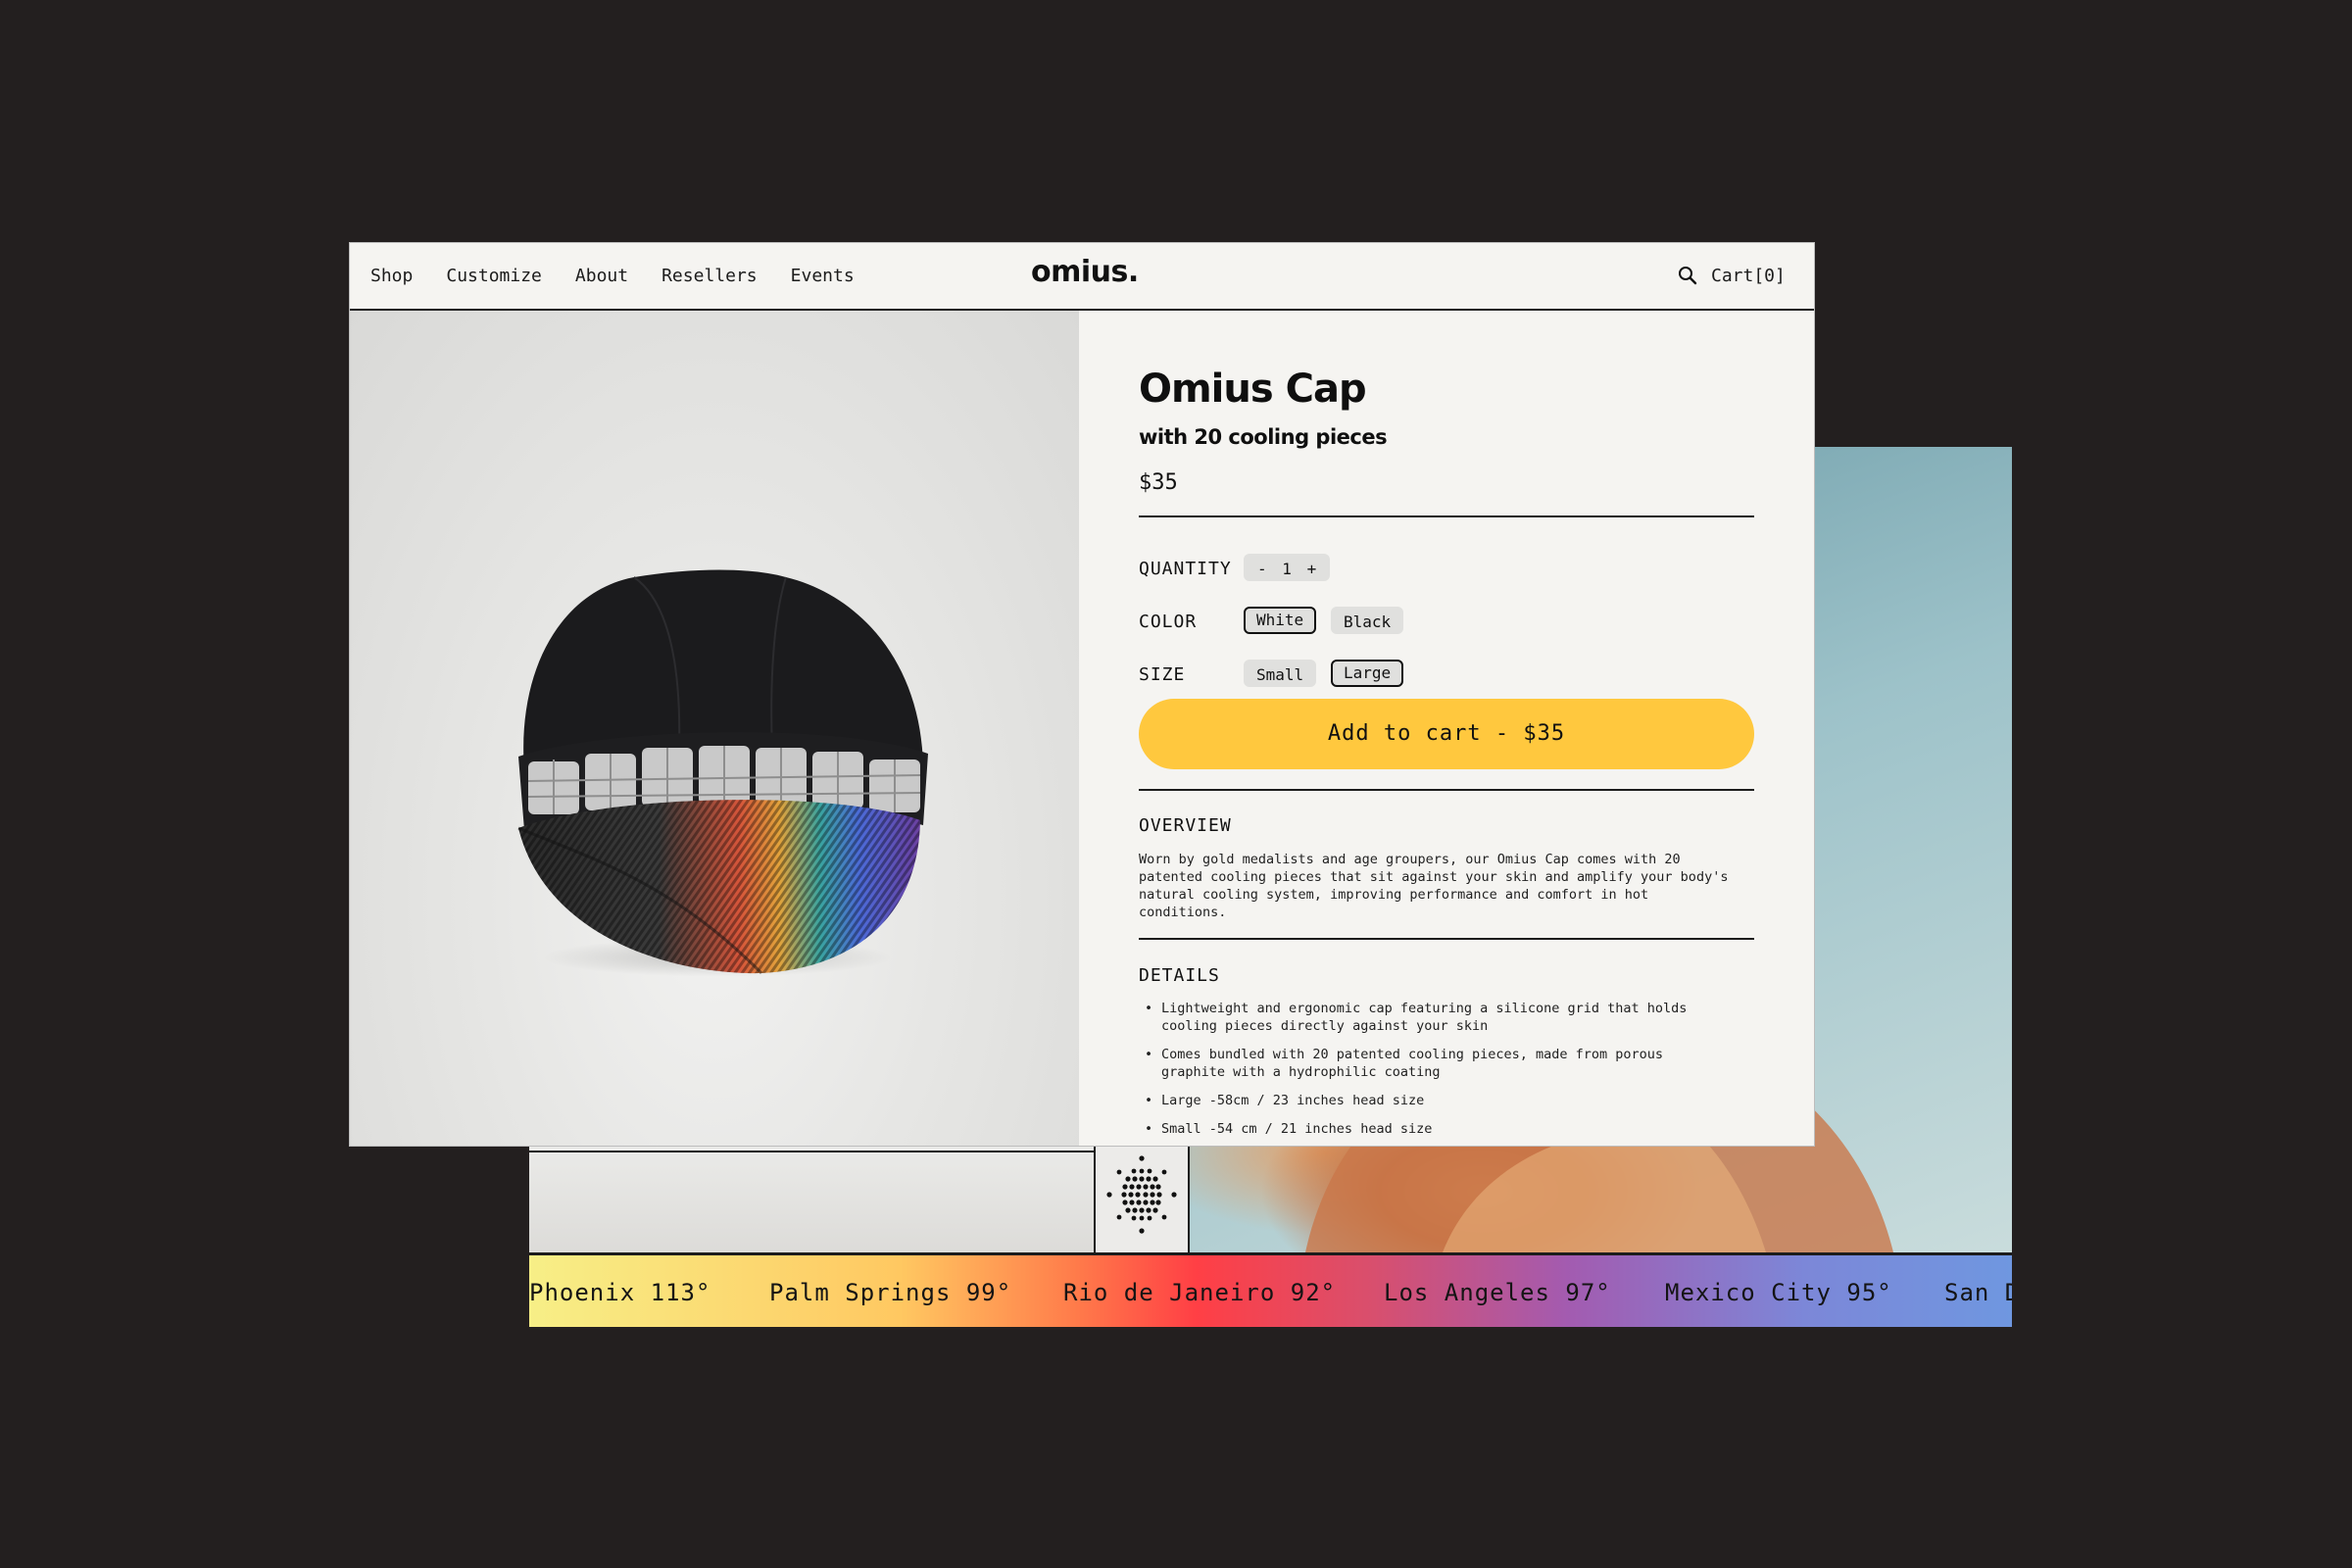  What do you see at coordinates (1446, 734) in the screenshot?
I see `add-to-cart-button: Add to cart - $35` at bounding box center [1446, 734].